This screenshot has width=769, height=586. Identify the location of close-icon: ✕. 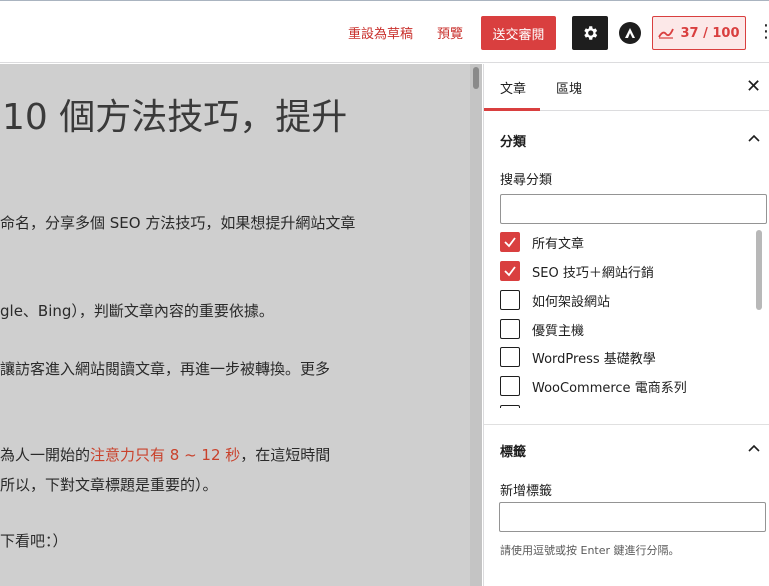
(753, 86).